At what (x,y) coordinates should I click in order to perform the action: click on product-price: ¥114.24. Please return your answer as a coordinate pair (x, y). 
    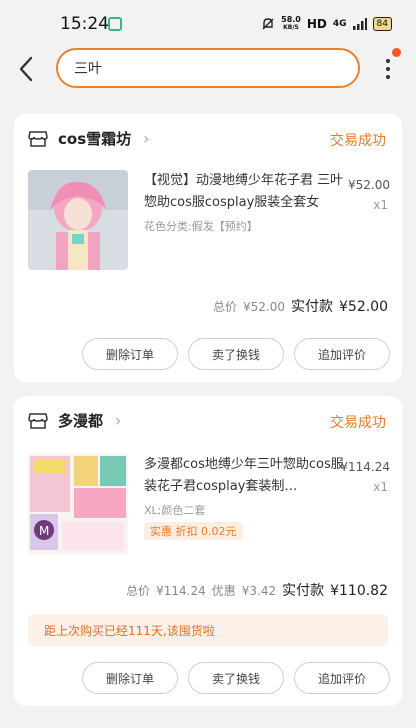
    Looking at the image, I should click on (365, 467).